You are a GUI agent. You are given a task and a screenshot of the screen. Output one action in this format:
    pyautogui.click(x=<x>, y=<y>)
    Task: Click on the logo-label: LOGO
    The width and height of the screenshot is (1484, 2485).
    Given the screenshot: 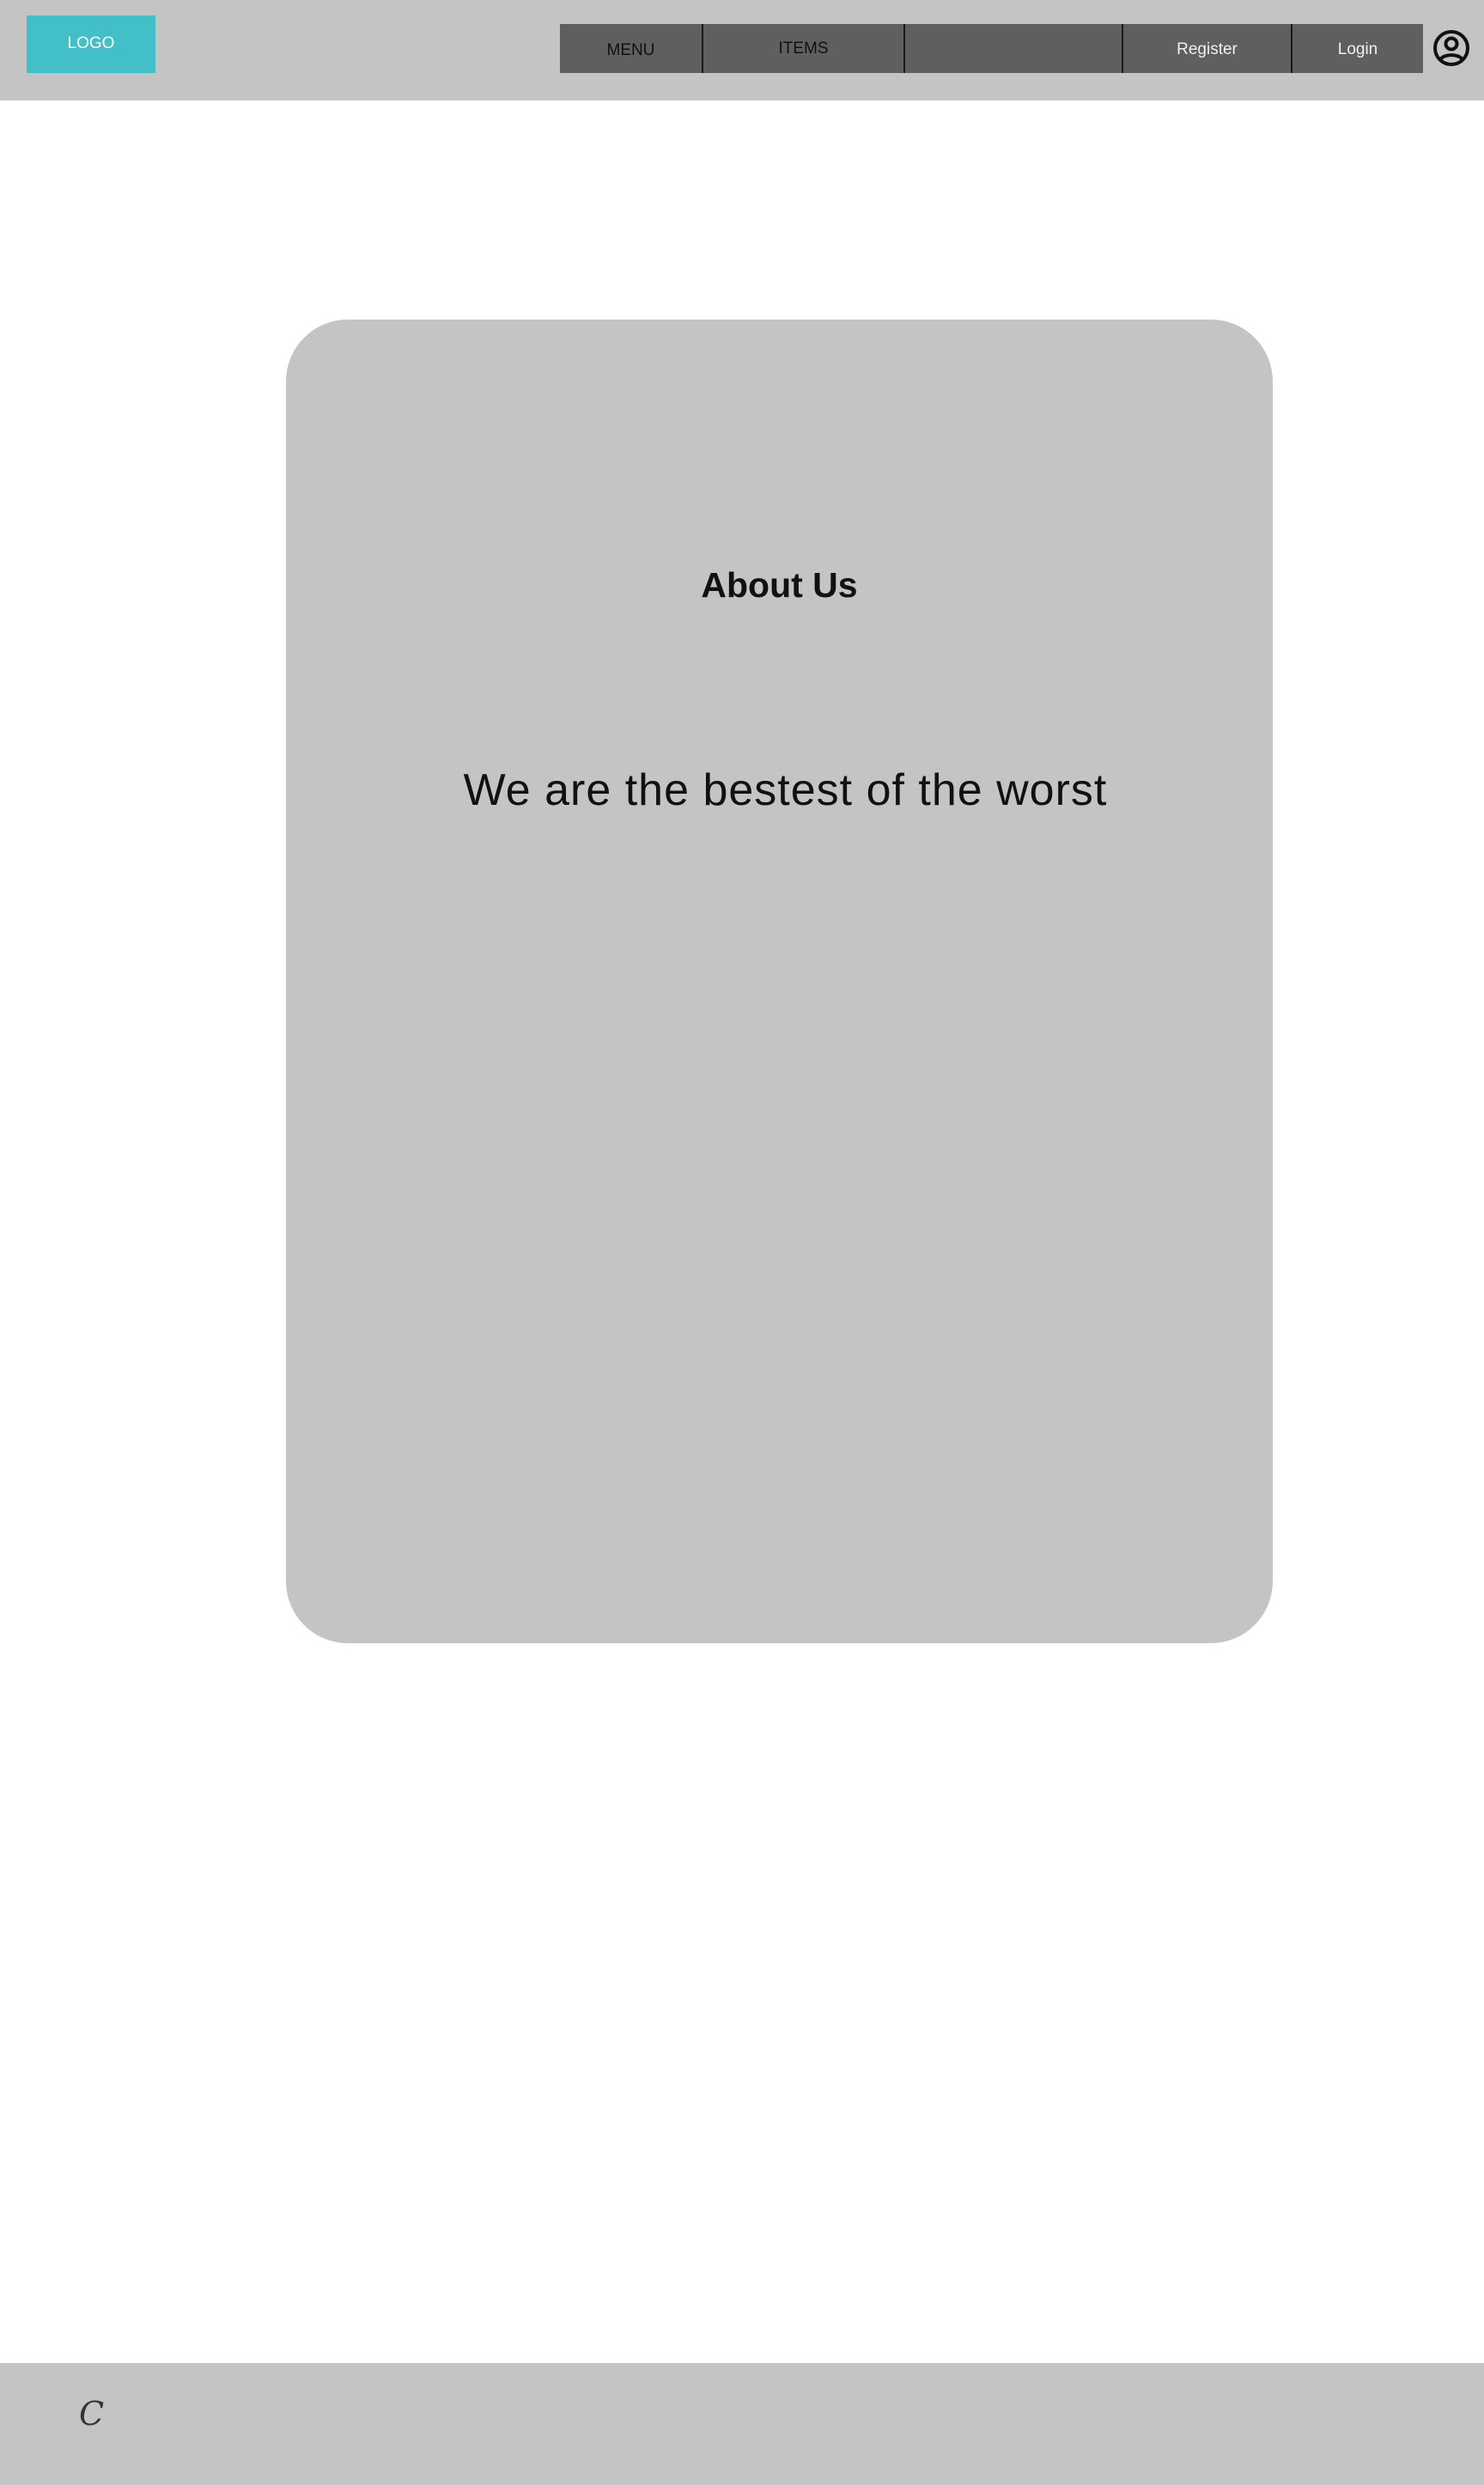 What is the action you would take?
    pyautogui.click(x=91, y=43)
    